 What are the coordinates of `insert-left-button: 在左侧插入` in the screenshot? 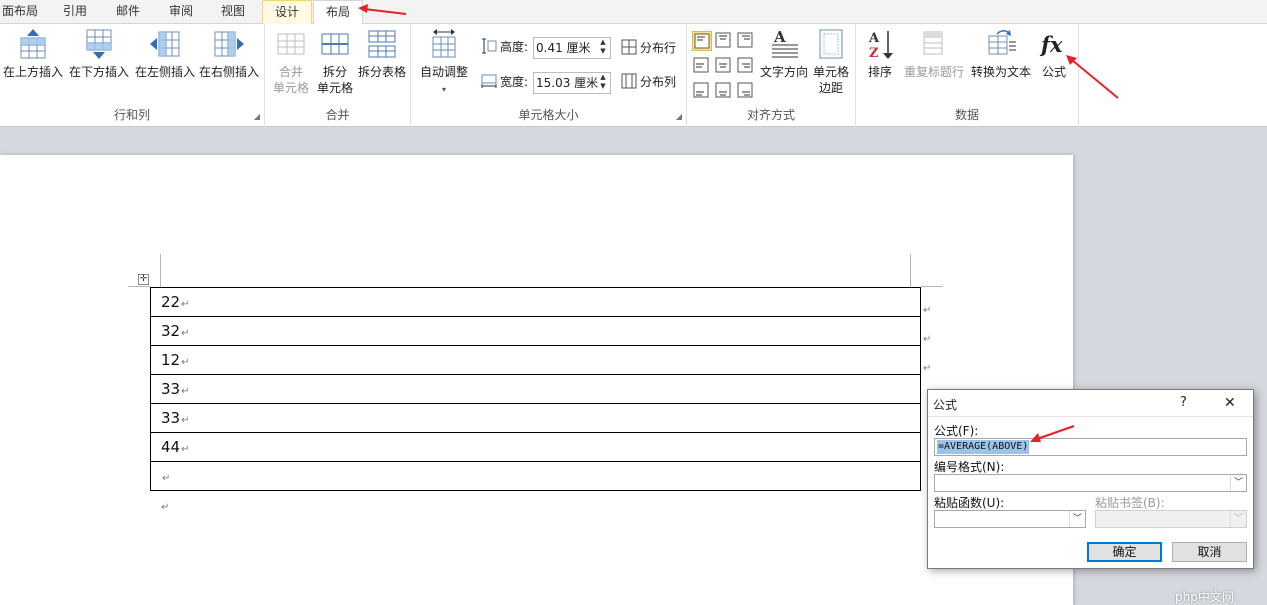 It's located at (165, 54).